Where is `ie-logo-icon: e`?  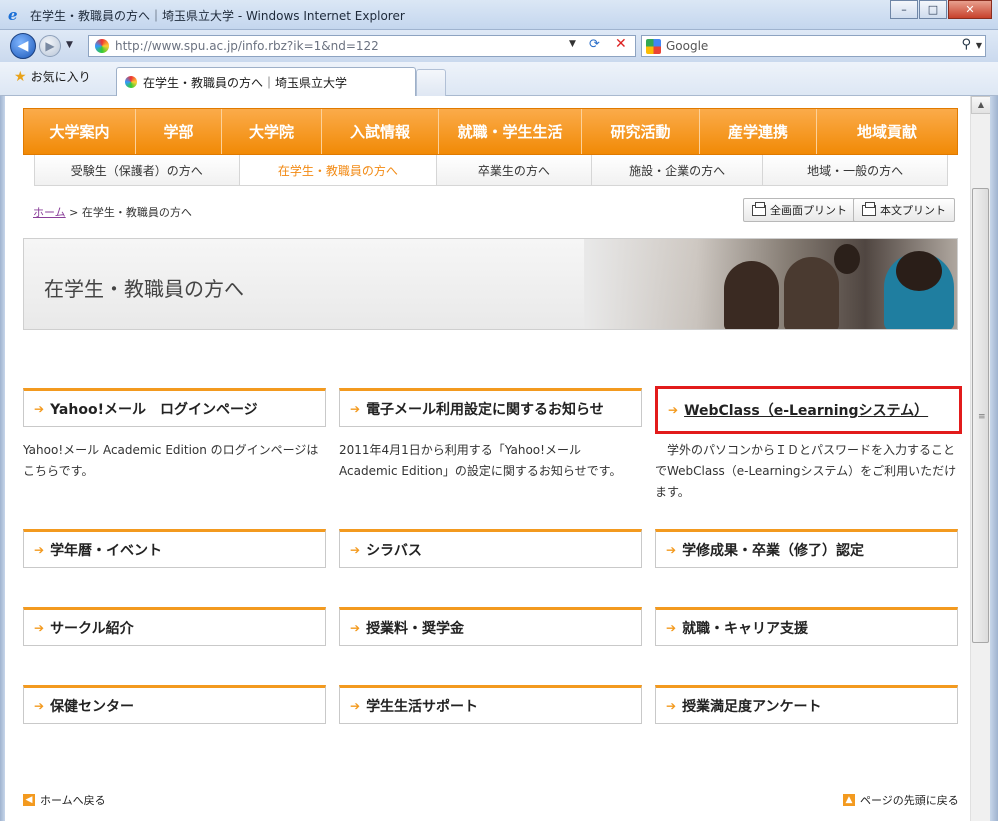
ie-logo-icon: e is located at coordinates (13, 15).